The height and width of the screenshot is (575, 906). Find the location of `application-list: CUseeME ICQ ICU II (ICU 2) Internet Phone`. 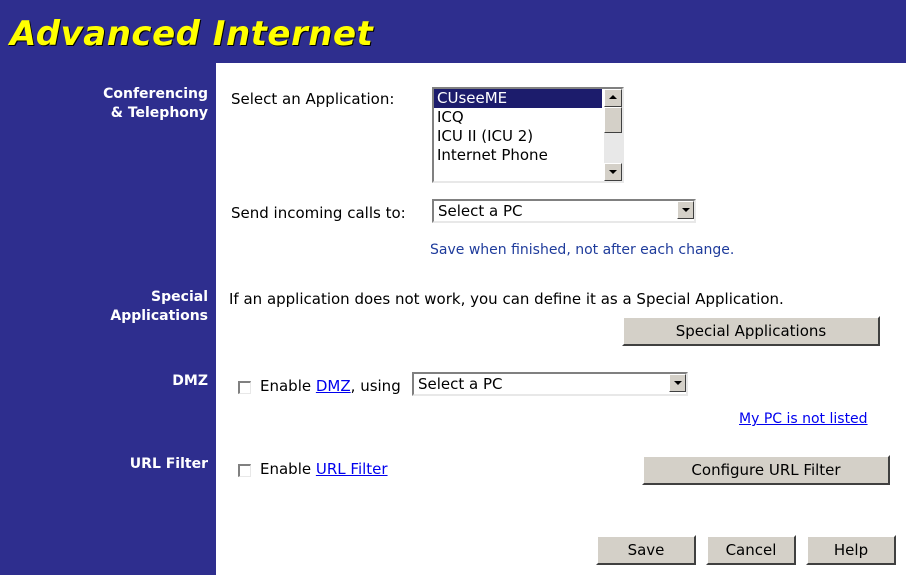

application-list: CUseeME ICQ ICU II (ICU 2) Internet Phone is located at coordinates (518, 135).